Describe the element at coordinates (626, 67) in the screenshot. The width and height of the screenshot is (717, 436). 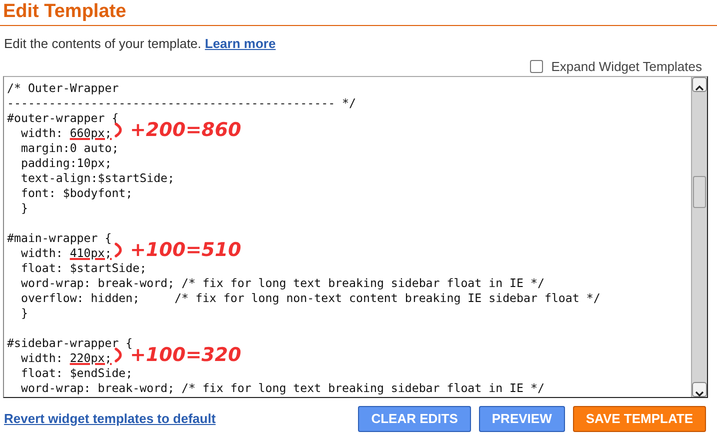
I see `checkbox-label: Expand Widget Templates` at that location.